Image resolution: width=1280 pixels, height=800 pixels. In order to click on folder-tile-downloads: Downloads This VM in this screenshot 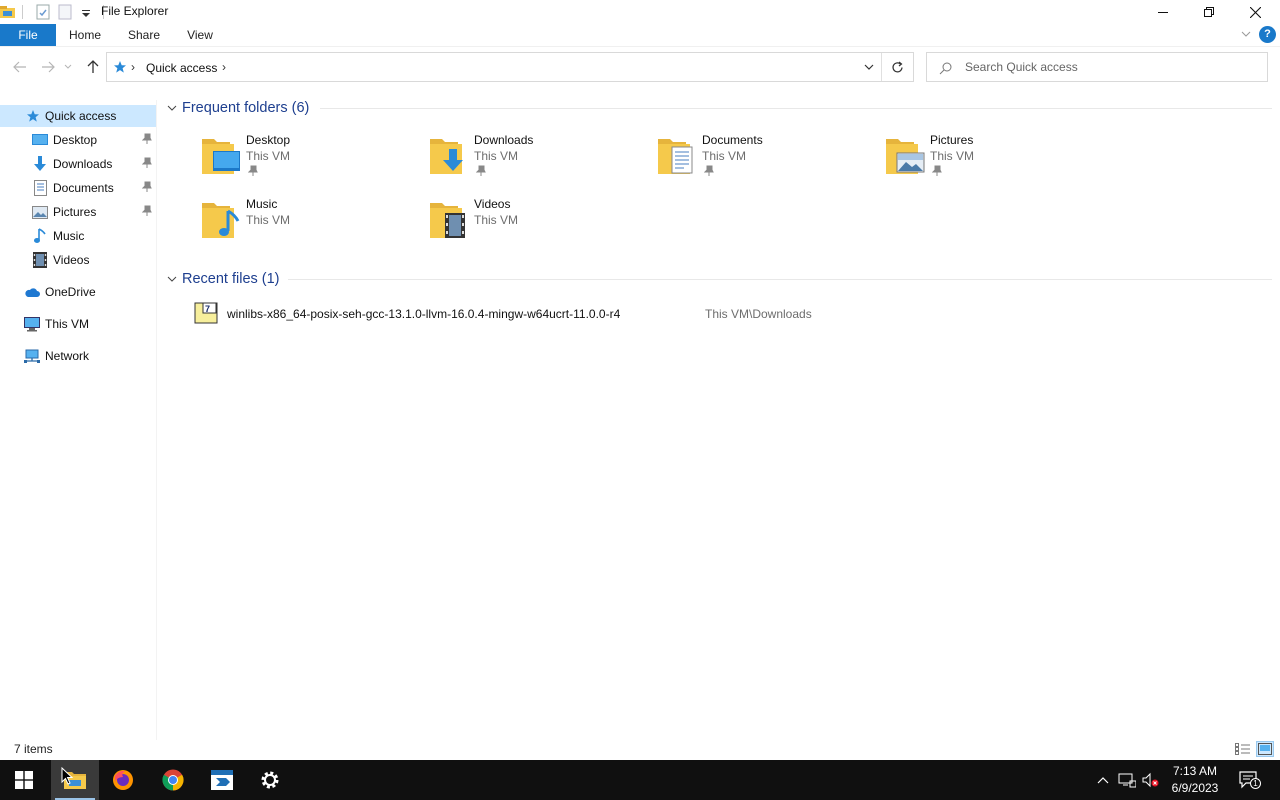, I will do `click(538, 162)`.